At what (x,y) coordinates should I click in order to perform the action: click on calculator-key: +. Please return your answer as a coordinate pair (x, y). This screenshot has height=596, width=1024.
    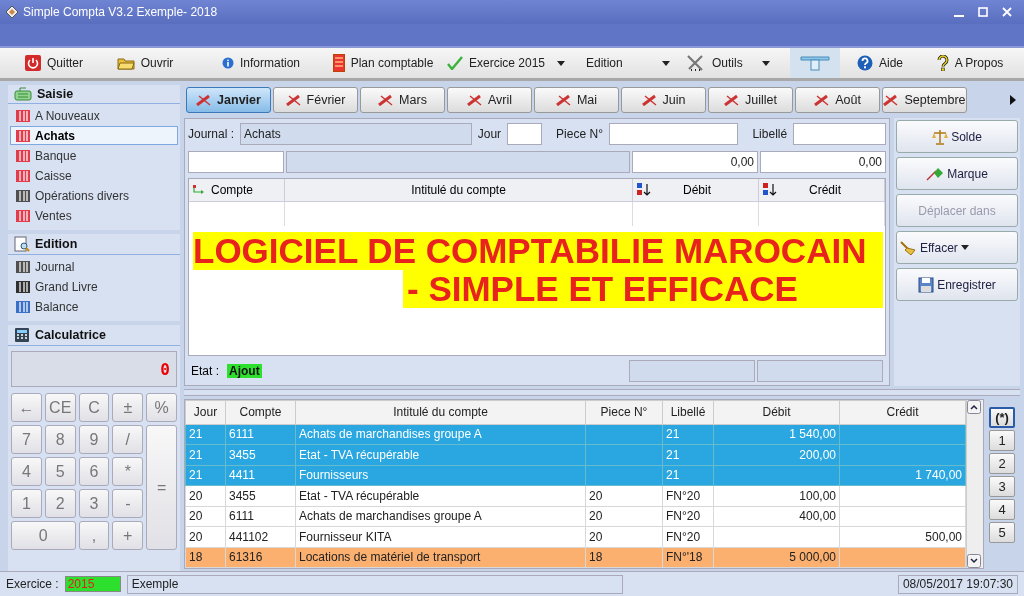
    Looking at the image, I should click on (128, 535).